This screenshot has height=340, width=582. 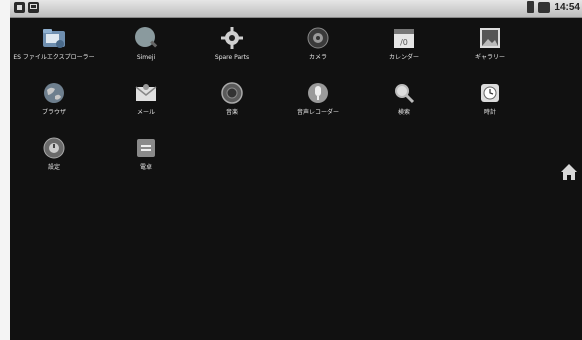 I want to click on folder-icon, so click(x=54, y=38).